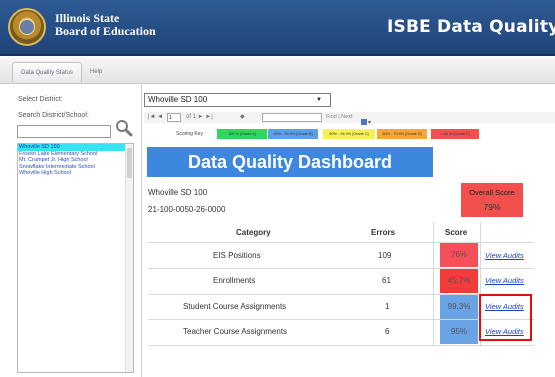 This screenshot has height=377, width=555. What do you see at coordinates (124, 128) in the screenshot?
I see `search-icon` at bounding box center [124, 128].